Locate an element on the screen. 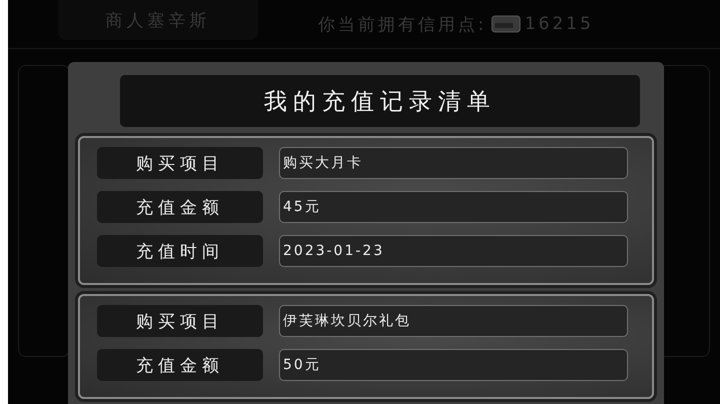 Image resolution: width=720 pixels, height=404 pixels. field-value: 2023-01-23 is located at coordinates (453, 251).